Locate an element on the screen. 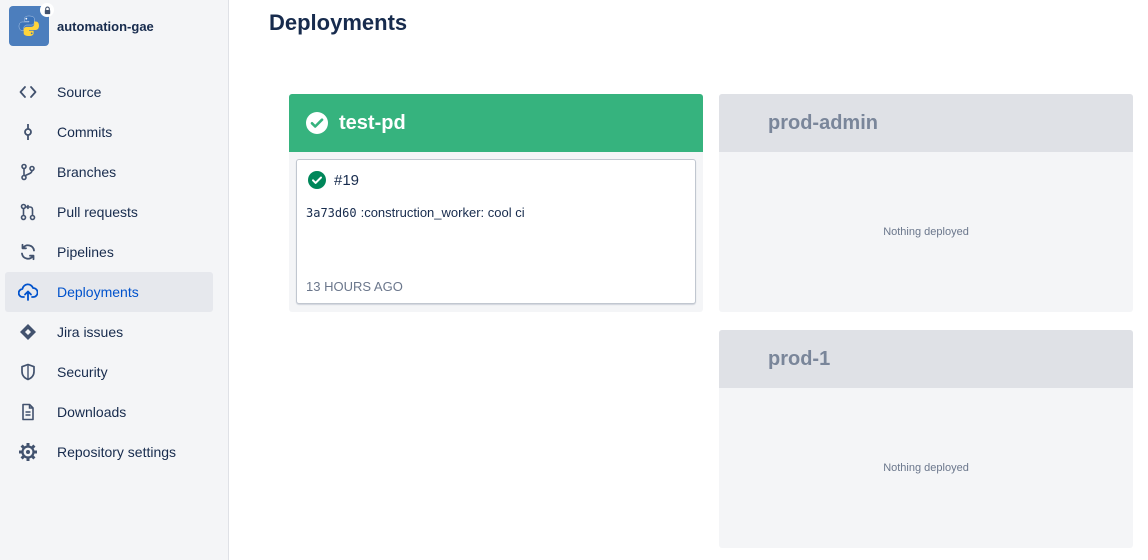 This screenshot has height=560, width=1148. sidebar-item-downloads: Downloads is located at coordinates (109, 412).